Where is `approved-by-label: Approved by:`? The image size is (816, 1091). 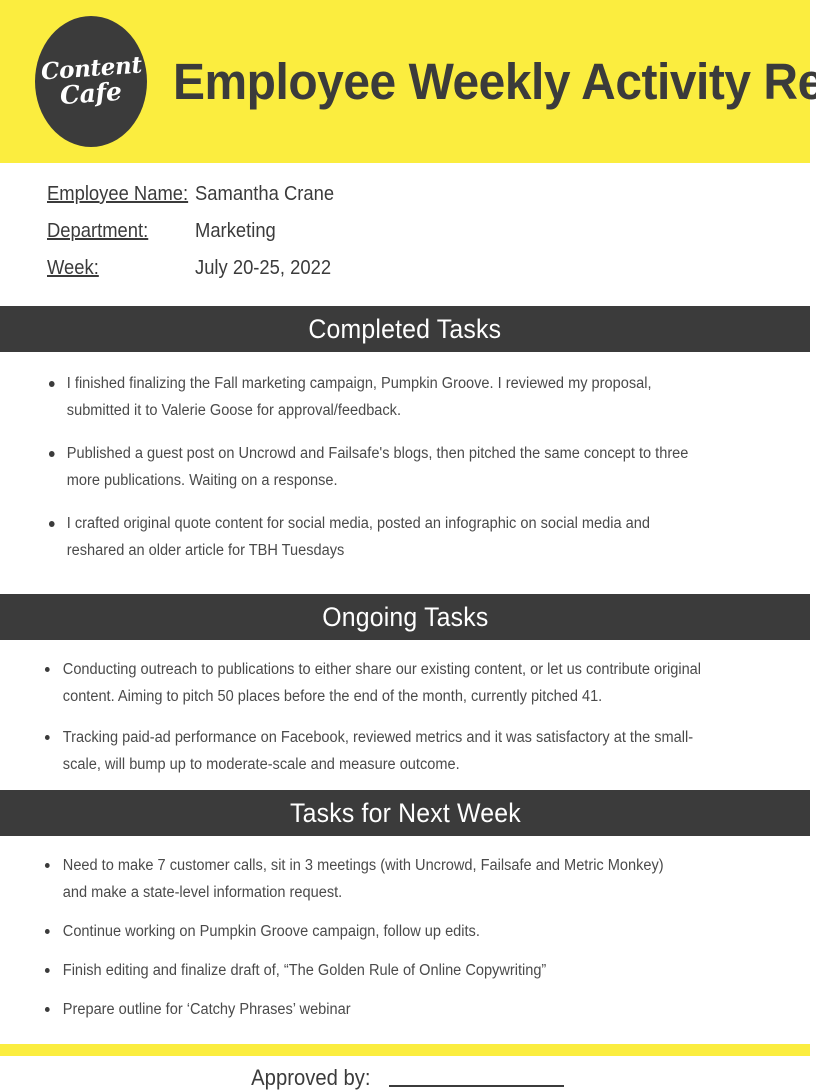 approved-by-label: Approved by: is located at coordinates (310, 1077).